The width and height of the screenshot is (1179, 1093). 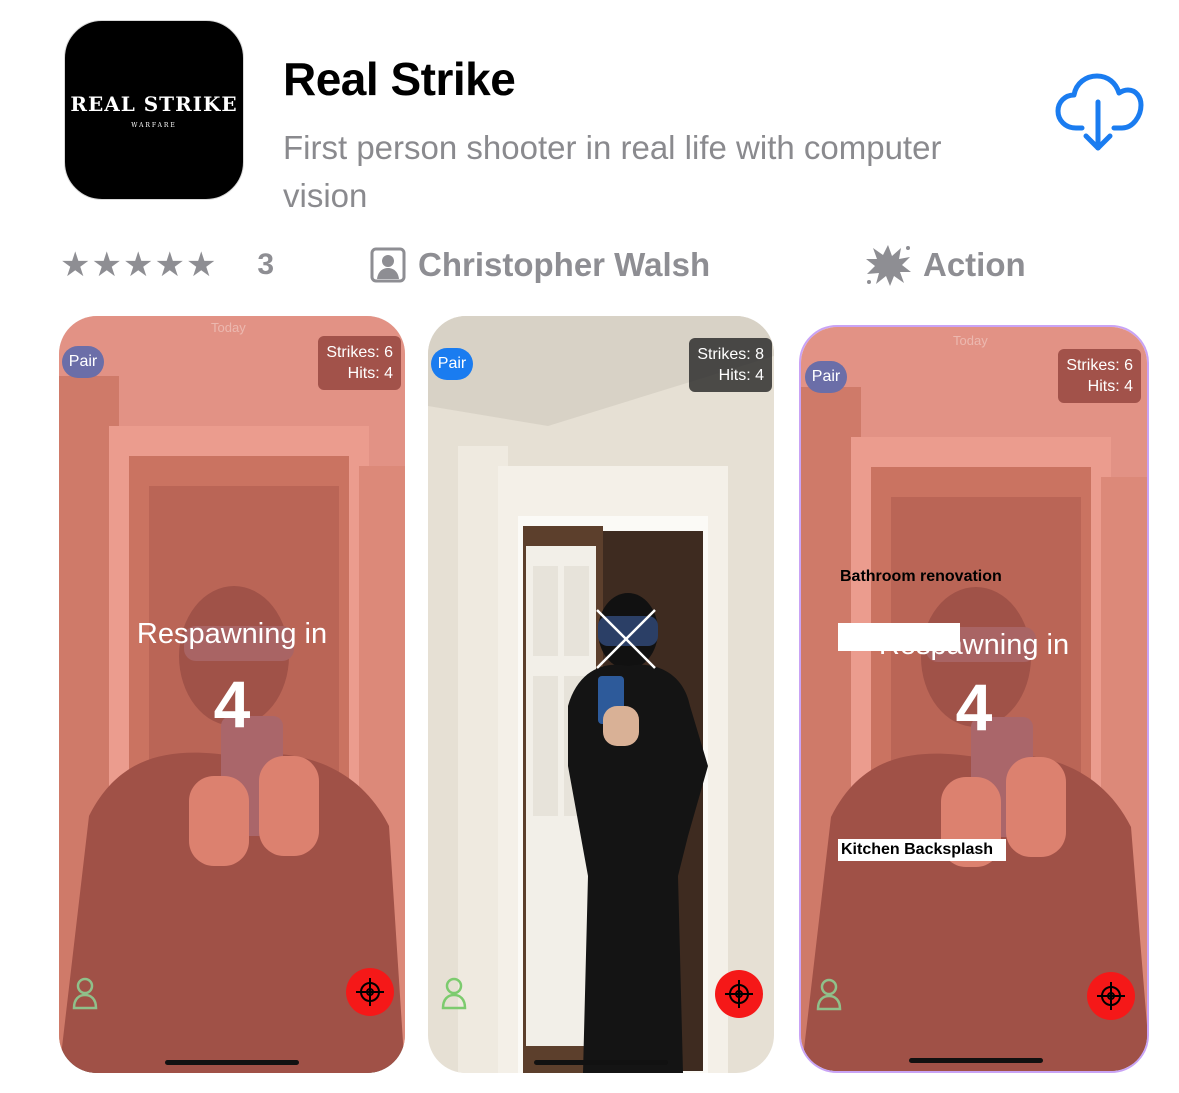 I want to click on overlay-label-bathroom: Bathroom renovation, so click(x=921, y=576).